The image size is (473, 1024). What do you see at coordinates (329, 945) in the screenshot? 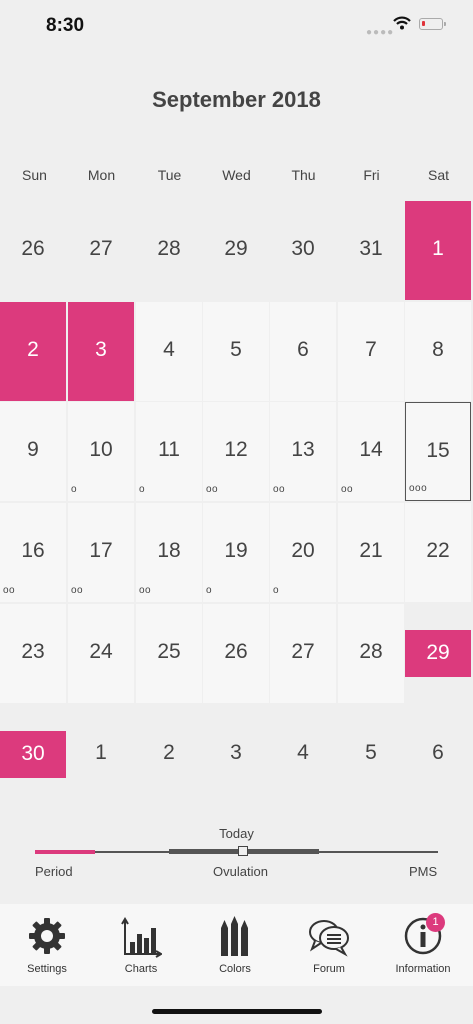
I see `tab-forum: Forum` at bounding box center [329, 945].